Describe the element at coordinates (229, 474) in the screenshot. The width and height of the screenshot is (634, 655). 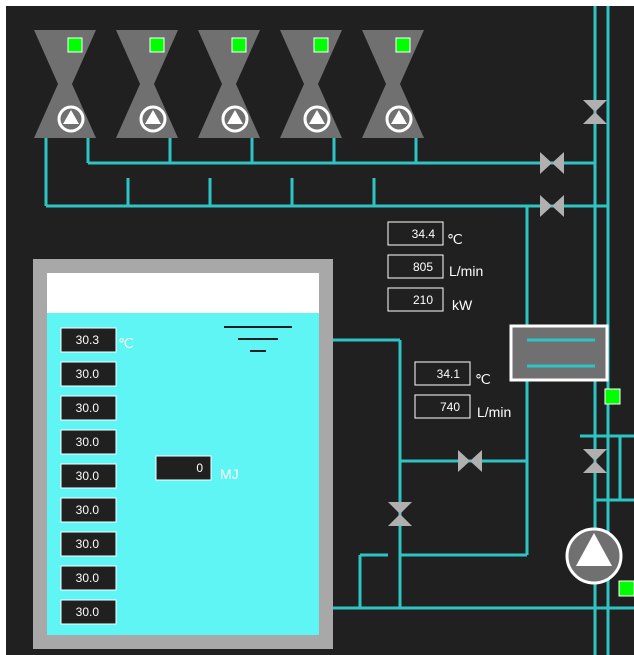
I see `tank-heat-unit: MJ` at that location.